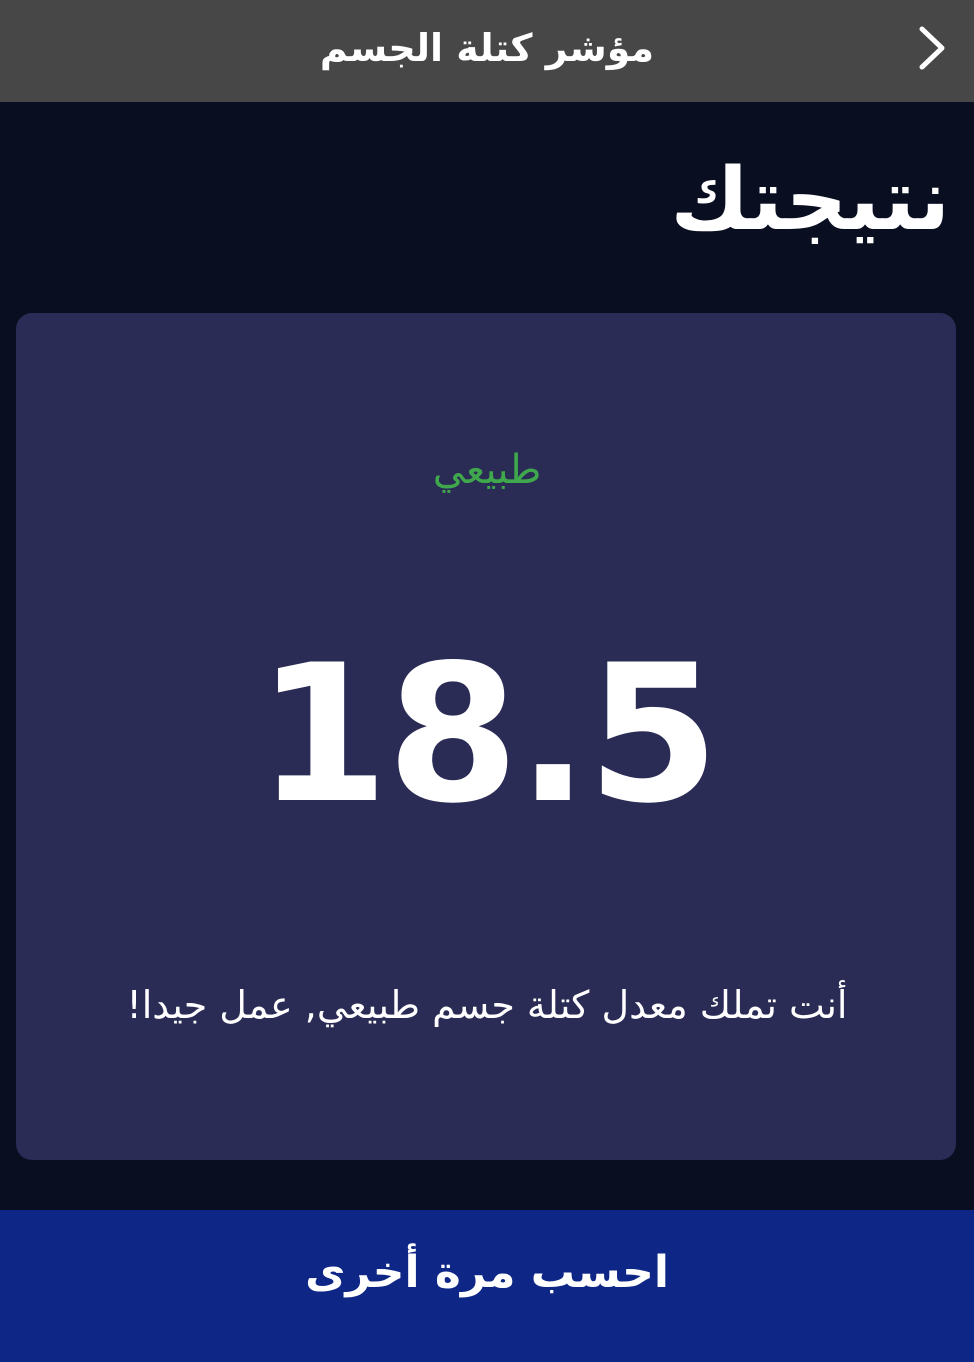  I want to click on back-button, so click(932, 48).